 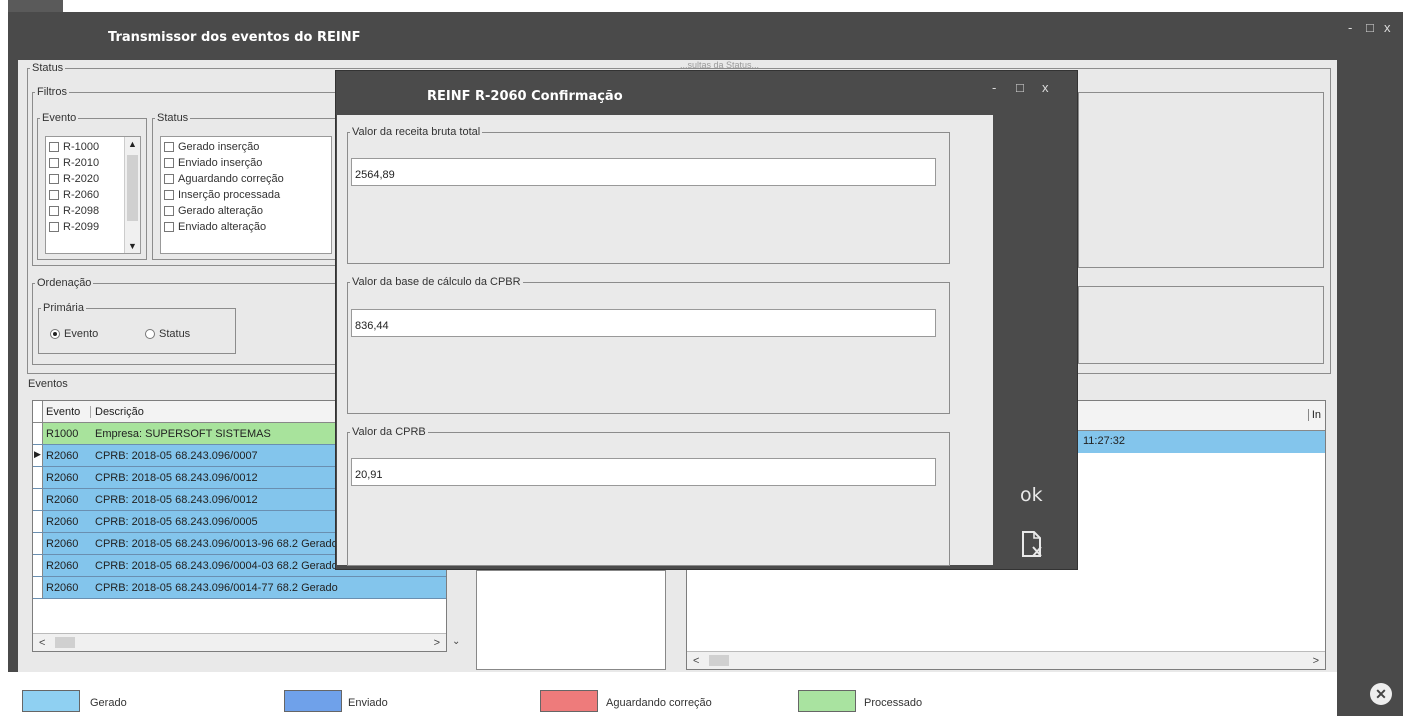 I want to click on detail-scroll-right-icon: >, so click(x=1316, y=661).